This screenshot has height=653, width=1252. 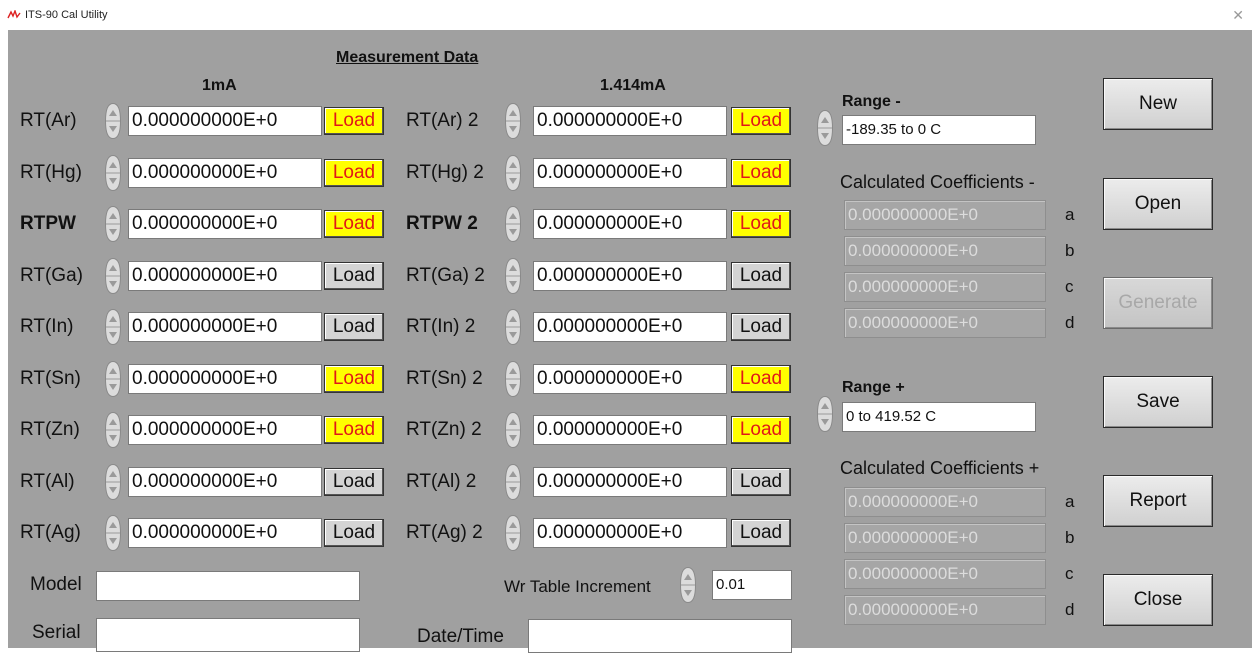 What do you see at coordinates (228, 635) in the screenshot?
I see `serial-input` at bounding box center [228, 635].